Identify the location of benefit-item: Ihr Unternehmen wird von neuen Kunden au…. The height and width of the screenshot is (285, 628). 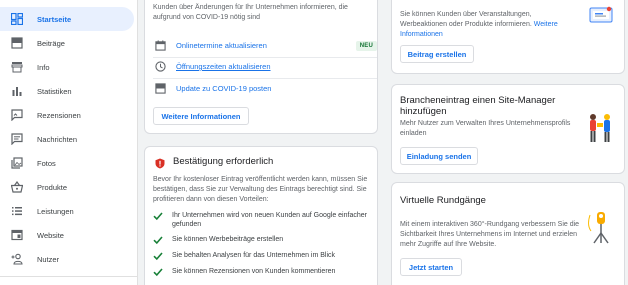
(263, 220).